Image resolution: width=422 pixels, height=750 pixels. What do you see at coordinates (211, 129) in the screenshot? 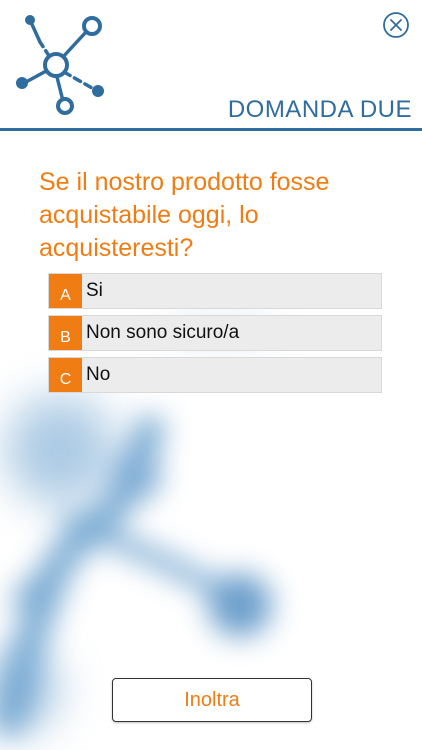
I see `header-divider` at bounding box center [211, 129].